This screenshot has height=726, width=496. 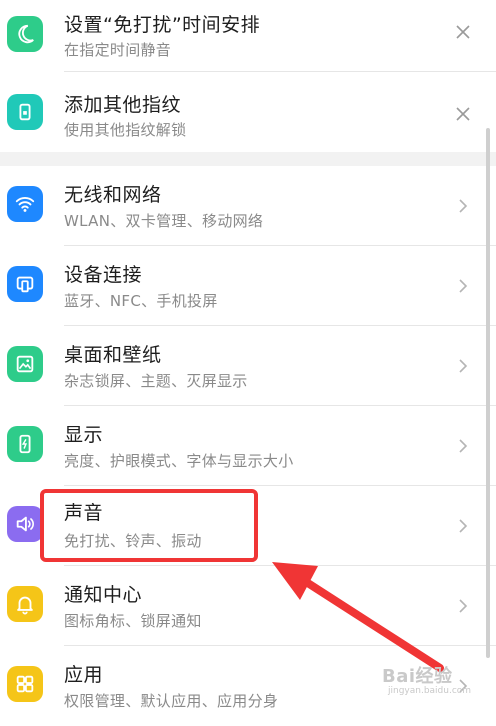 What do you see at coordinates (123, 105) in the screenshot?
I see `row-title: 添加其他指纹` at bounding box center [123, 105].